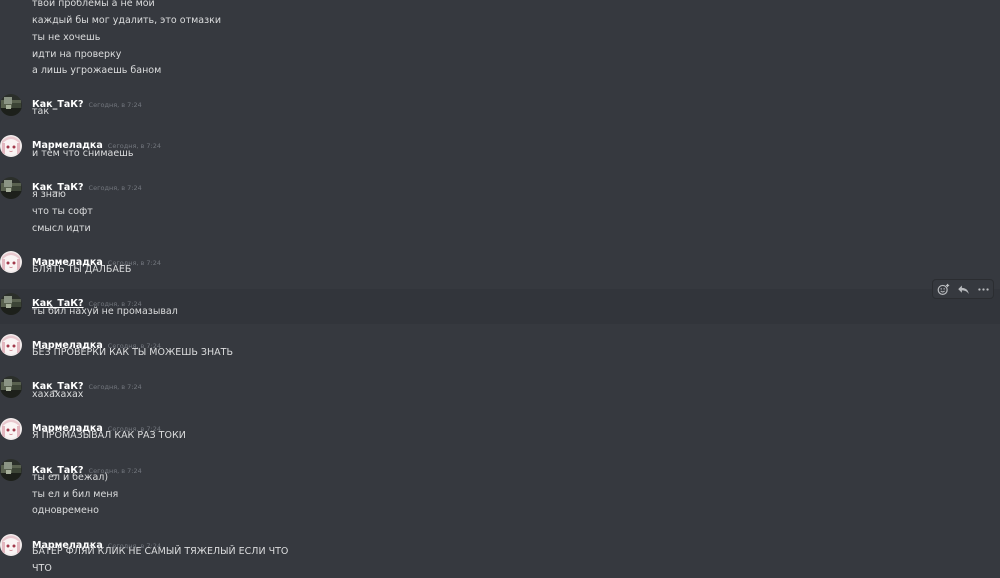  Describe the element at coordinates (42, 568) in the screenshot. I see `message-line: ЧТО` at that location.